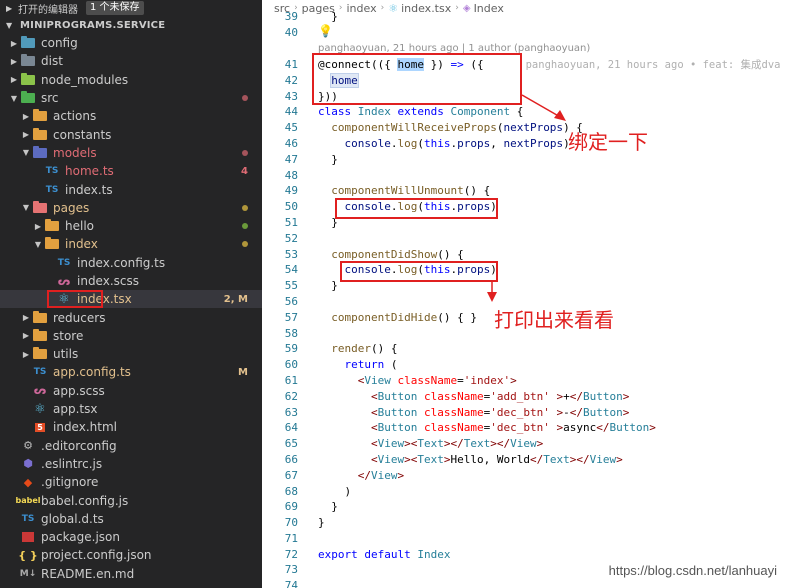  I want to click on folder-item: ▼ models, so click(131, 153).